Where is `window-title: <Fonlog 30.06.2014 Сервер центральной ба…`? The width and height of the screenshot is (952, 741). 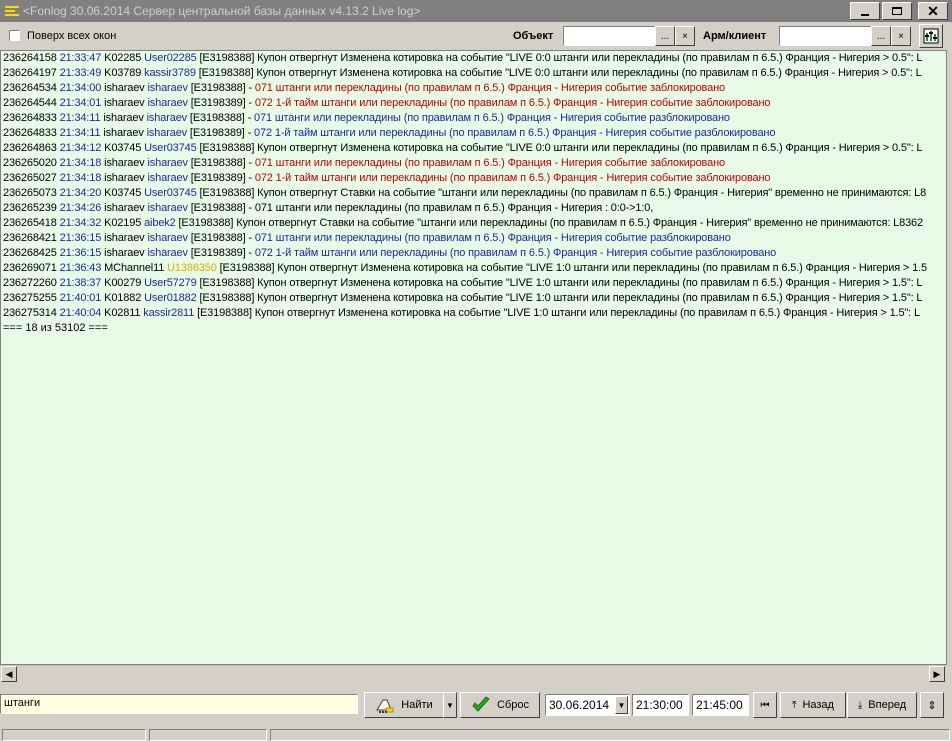
window-title: <Fonlog 30.06.2014 Сервер центральной ба… is located at coordinates (222, 11).